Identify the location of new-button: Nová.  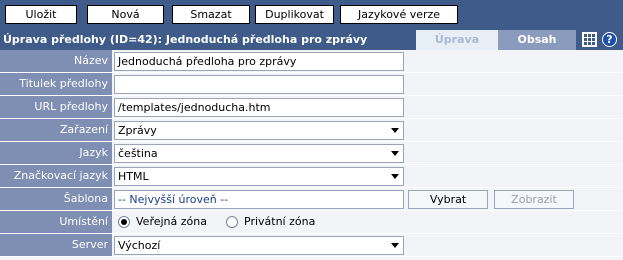
(125, 14).